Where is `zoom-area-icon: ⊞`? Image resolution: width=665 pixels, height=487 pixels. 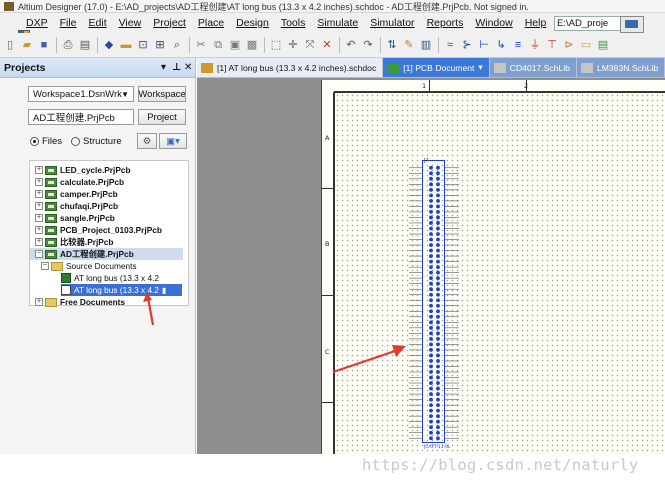 zoom-area-icon: ⊞ is located at coordinates (160, 45).